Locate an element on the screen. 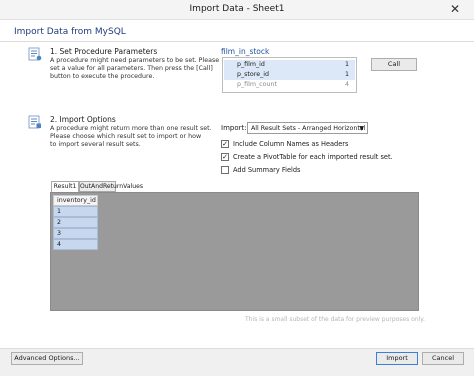 The width and height of the screenshot is (474, 376). dialog-header: Import Data from MySQL is located at coordinates (237, 31).